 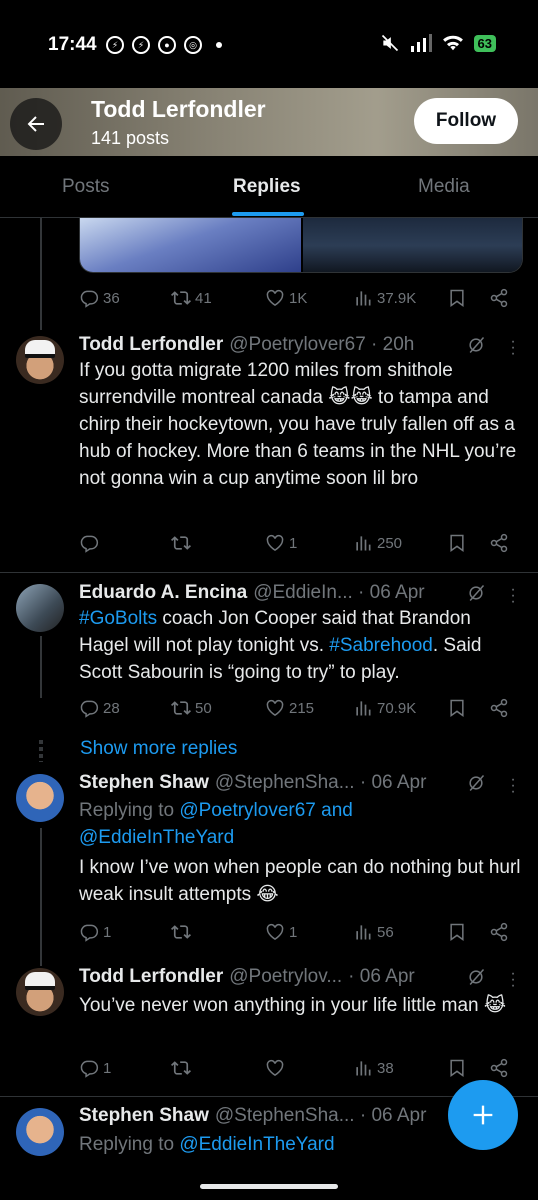 I want to click on home-indicator, so click(x=269, y=1186).